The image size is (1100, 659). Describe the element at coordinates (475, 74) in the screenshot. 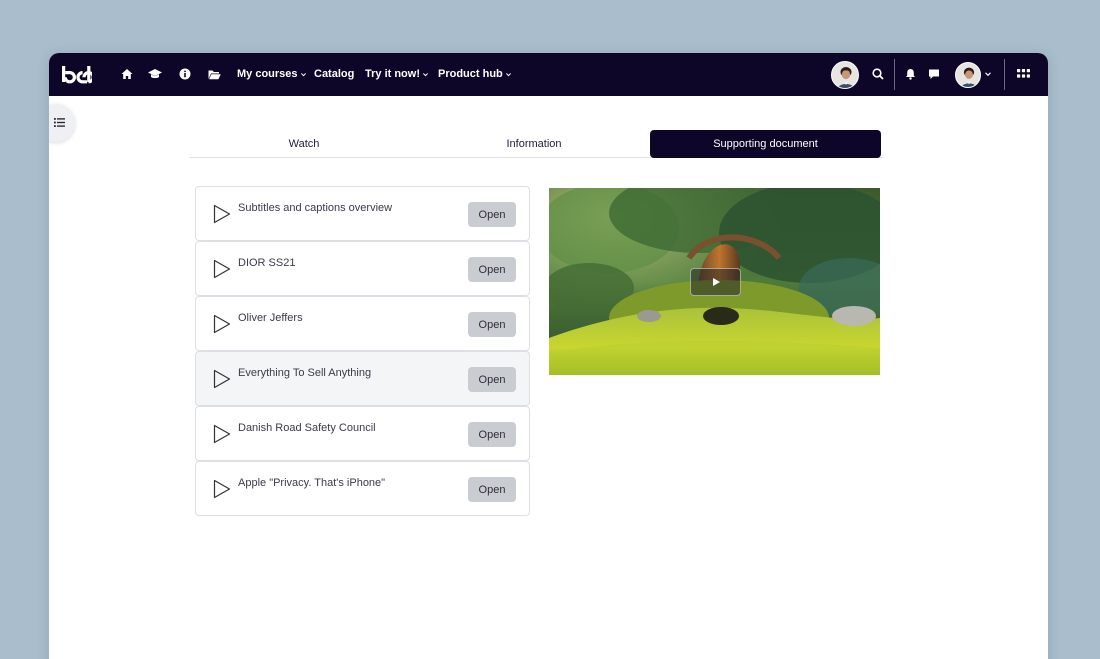

I see `nav-product-hub: Product hub` at that location.